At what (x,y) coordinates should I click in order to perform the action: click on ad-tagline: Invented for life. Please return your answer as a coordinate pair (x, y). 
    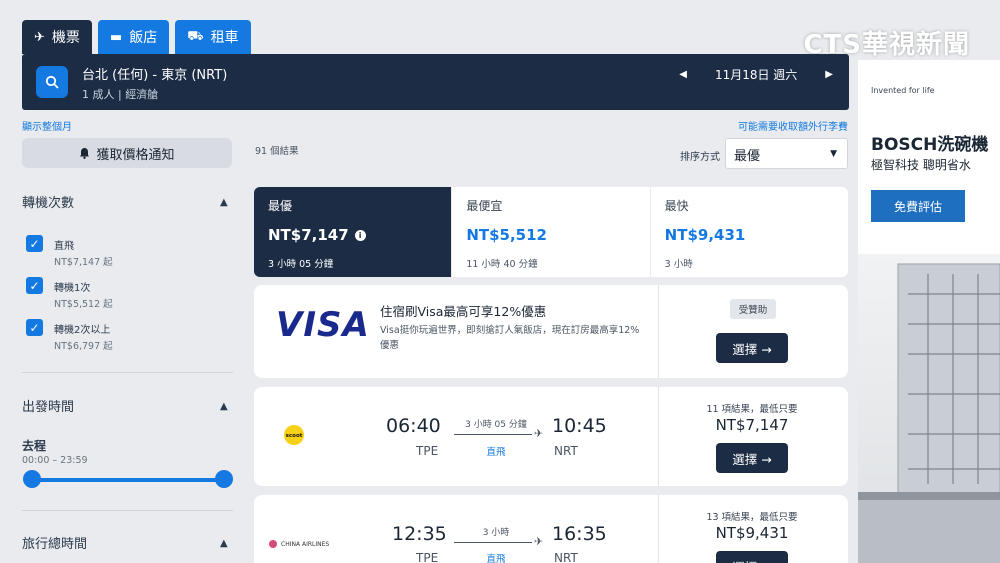
    Looking at the image, I should click on (903, 90).